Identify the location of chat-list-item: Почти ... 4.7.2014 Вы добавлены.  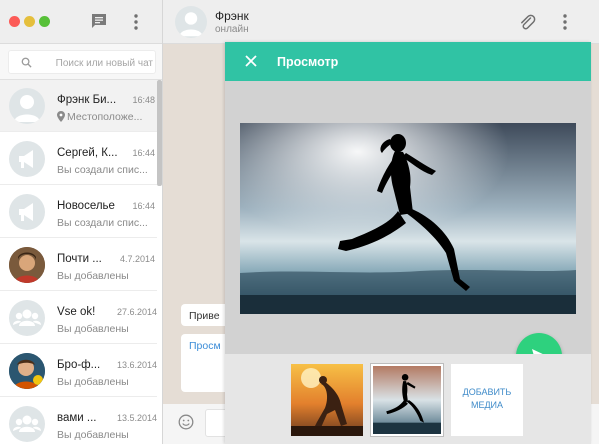
(78, 265).